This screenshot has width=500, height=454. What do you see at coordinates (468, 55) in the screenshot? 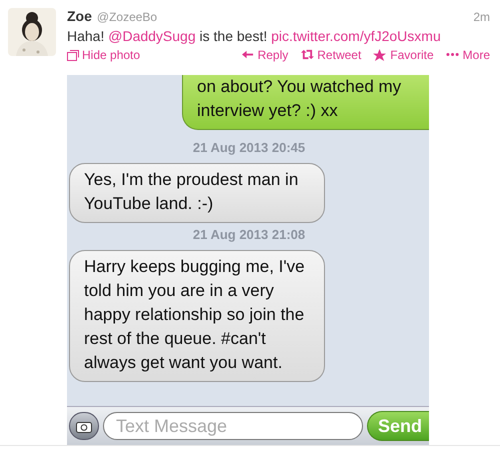
I see `more-link: More` at bounding box center [468, 55].